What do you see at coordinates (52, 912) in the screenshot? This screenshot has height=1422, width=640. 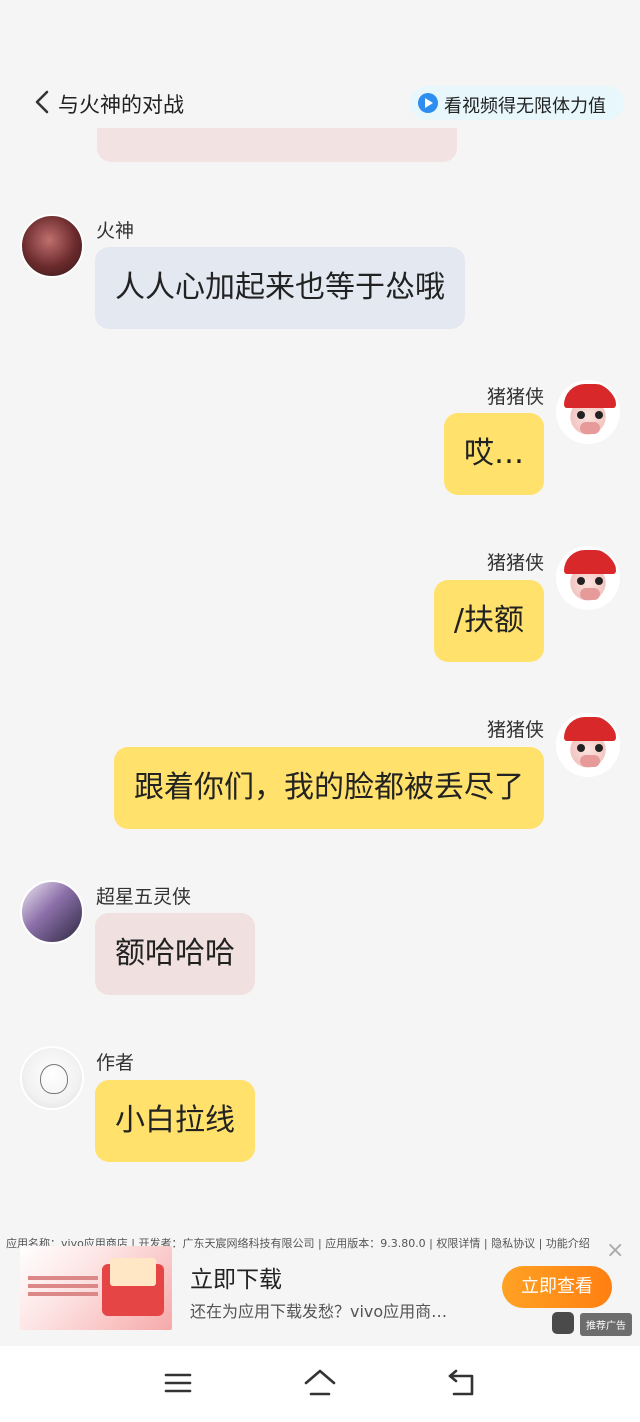 I see `avatar-chaoxingwulingxia` at bounding box center [52, 912].